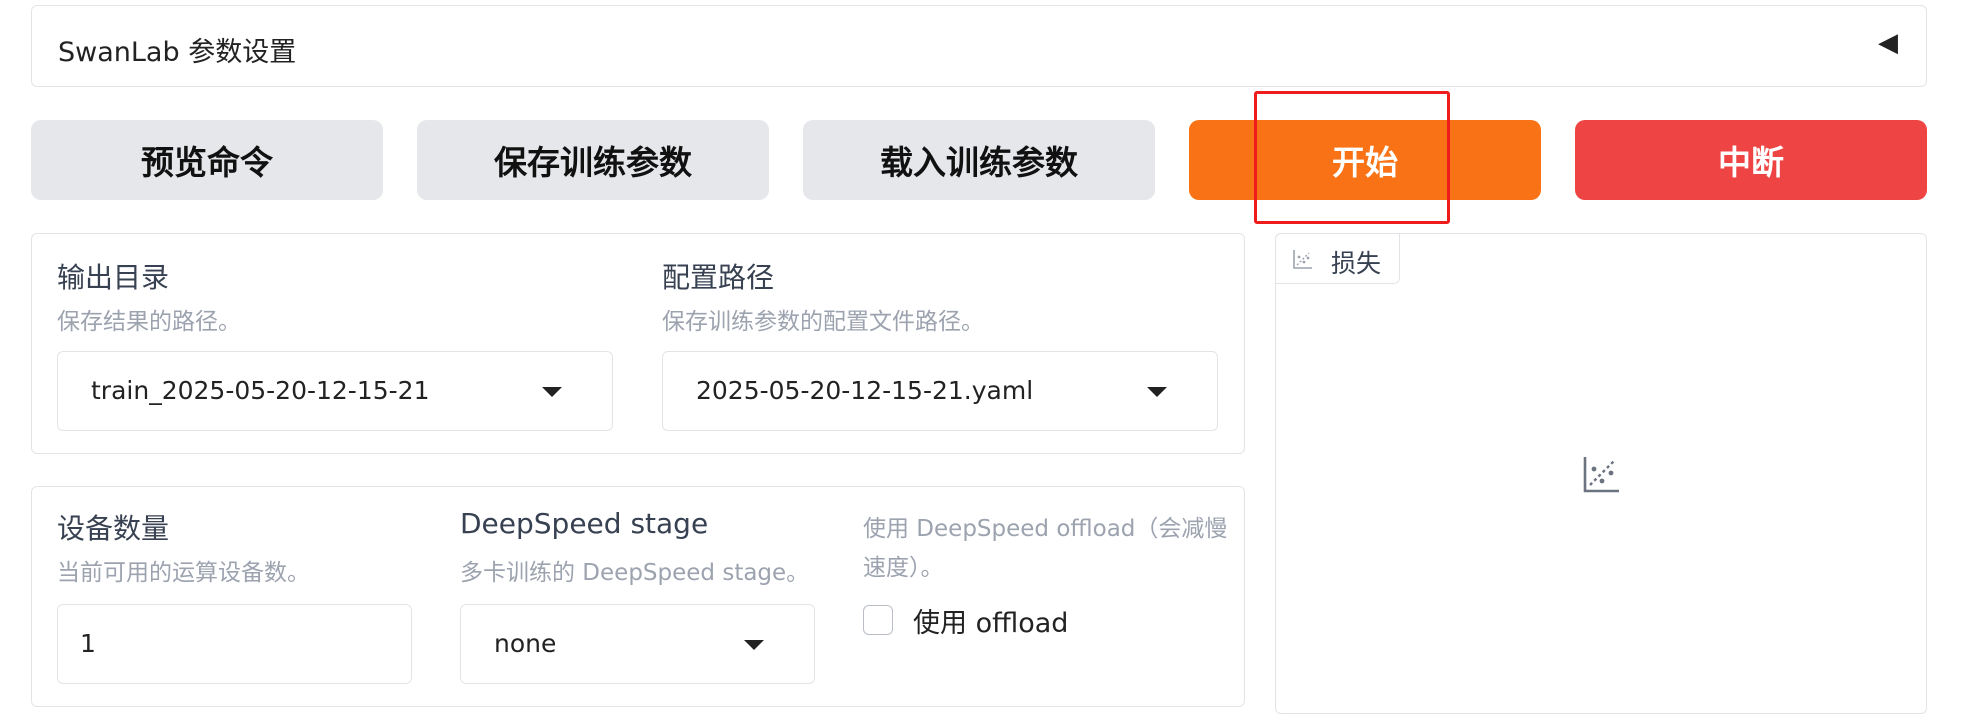 The width and height of the screenshot is (1975, 714). I want to click on load-args-button: 载入训练参数, so click(979, 160).